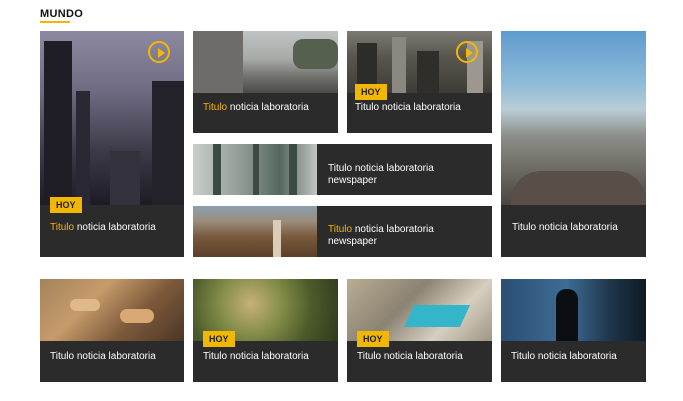  Describe the element at coordinates (265, 330) in the screenshot. I see `news-card-8: HOY Titulo noticia laboratoria` at that location.